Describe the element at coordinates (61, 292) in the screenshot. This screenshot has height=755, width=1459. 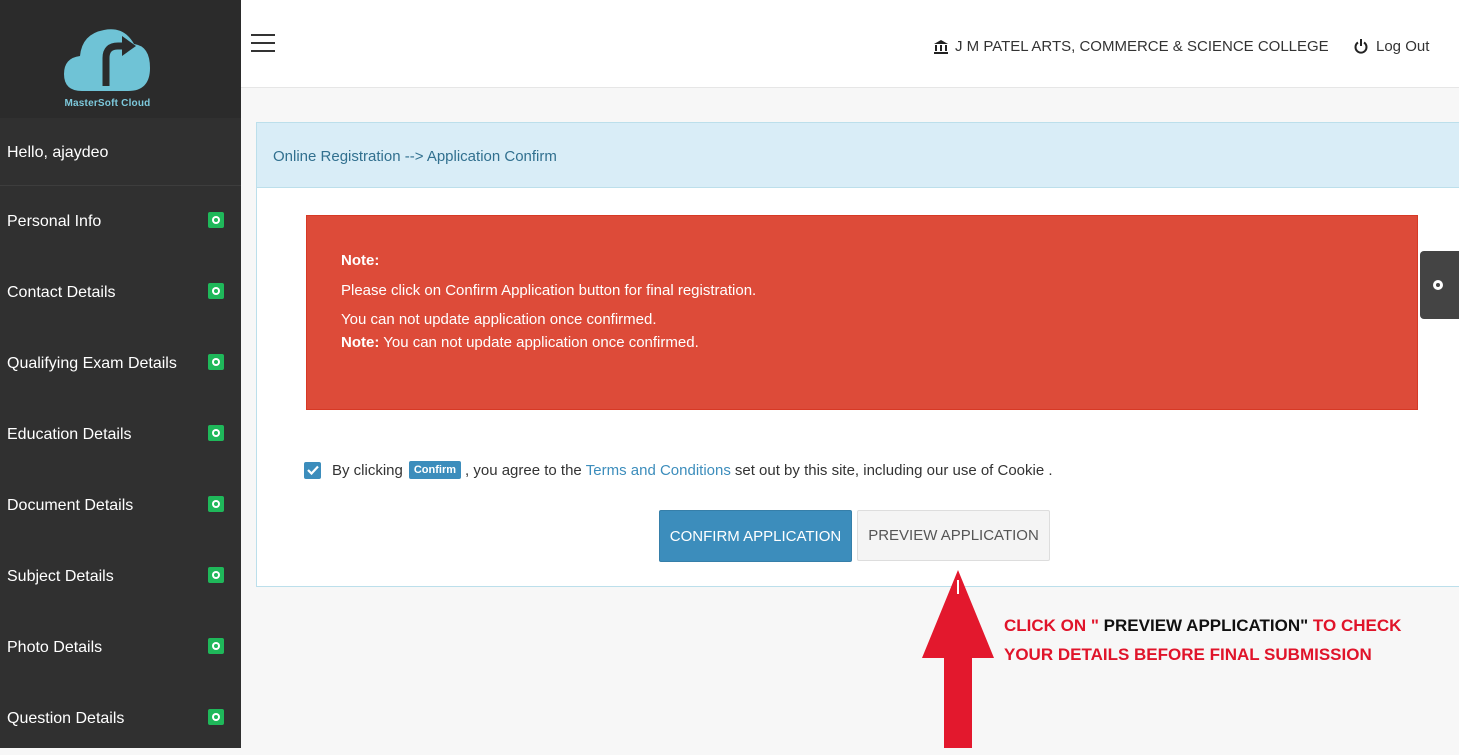
I see `sidebar-item-label: Contact Details` at that location.